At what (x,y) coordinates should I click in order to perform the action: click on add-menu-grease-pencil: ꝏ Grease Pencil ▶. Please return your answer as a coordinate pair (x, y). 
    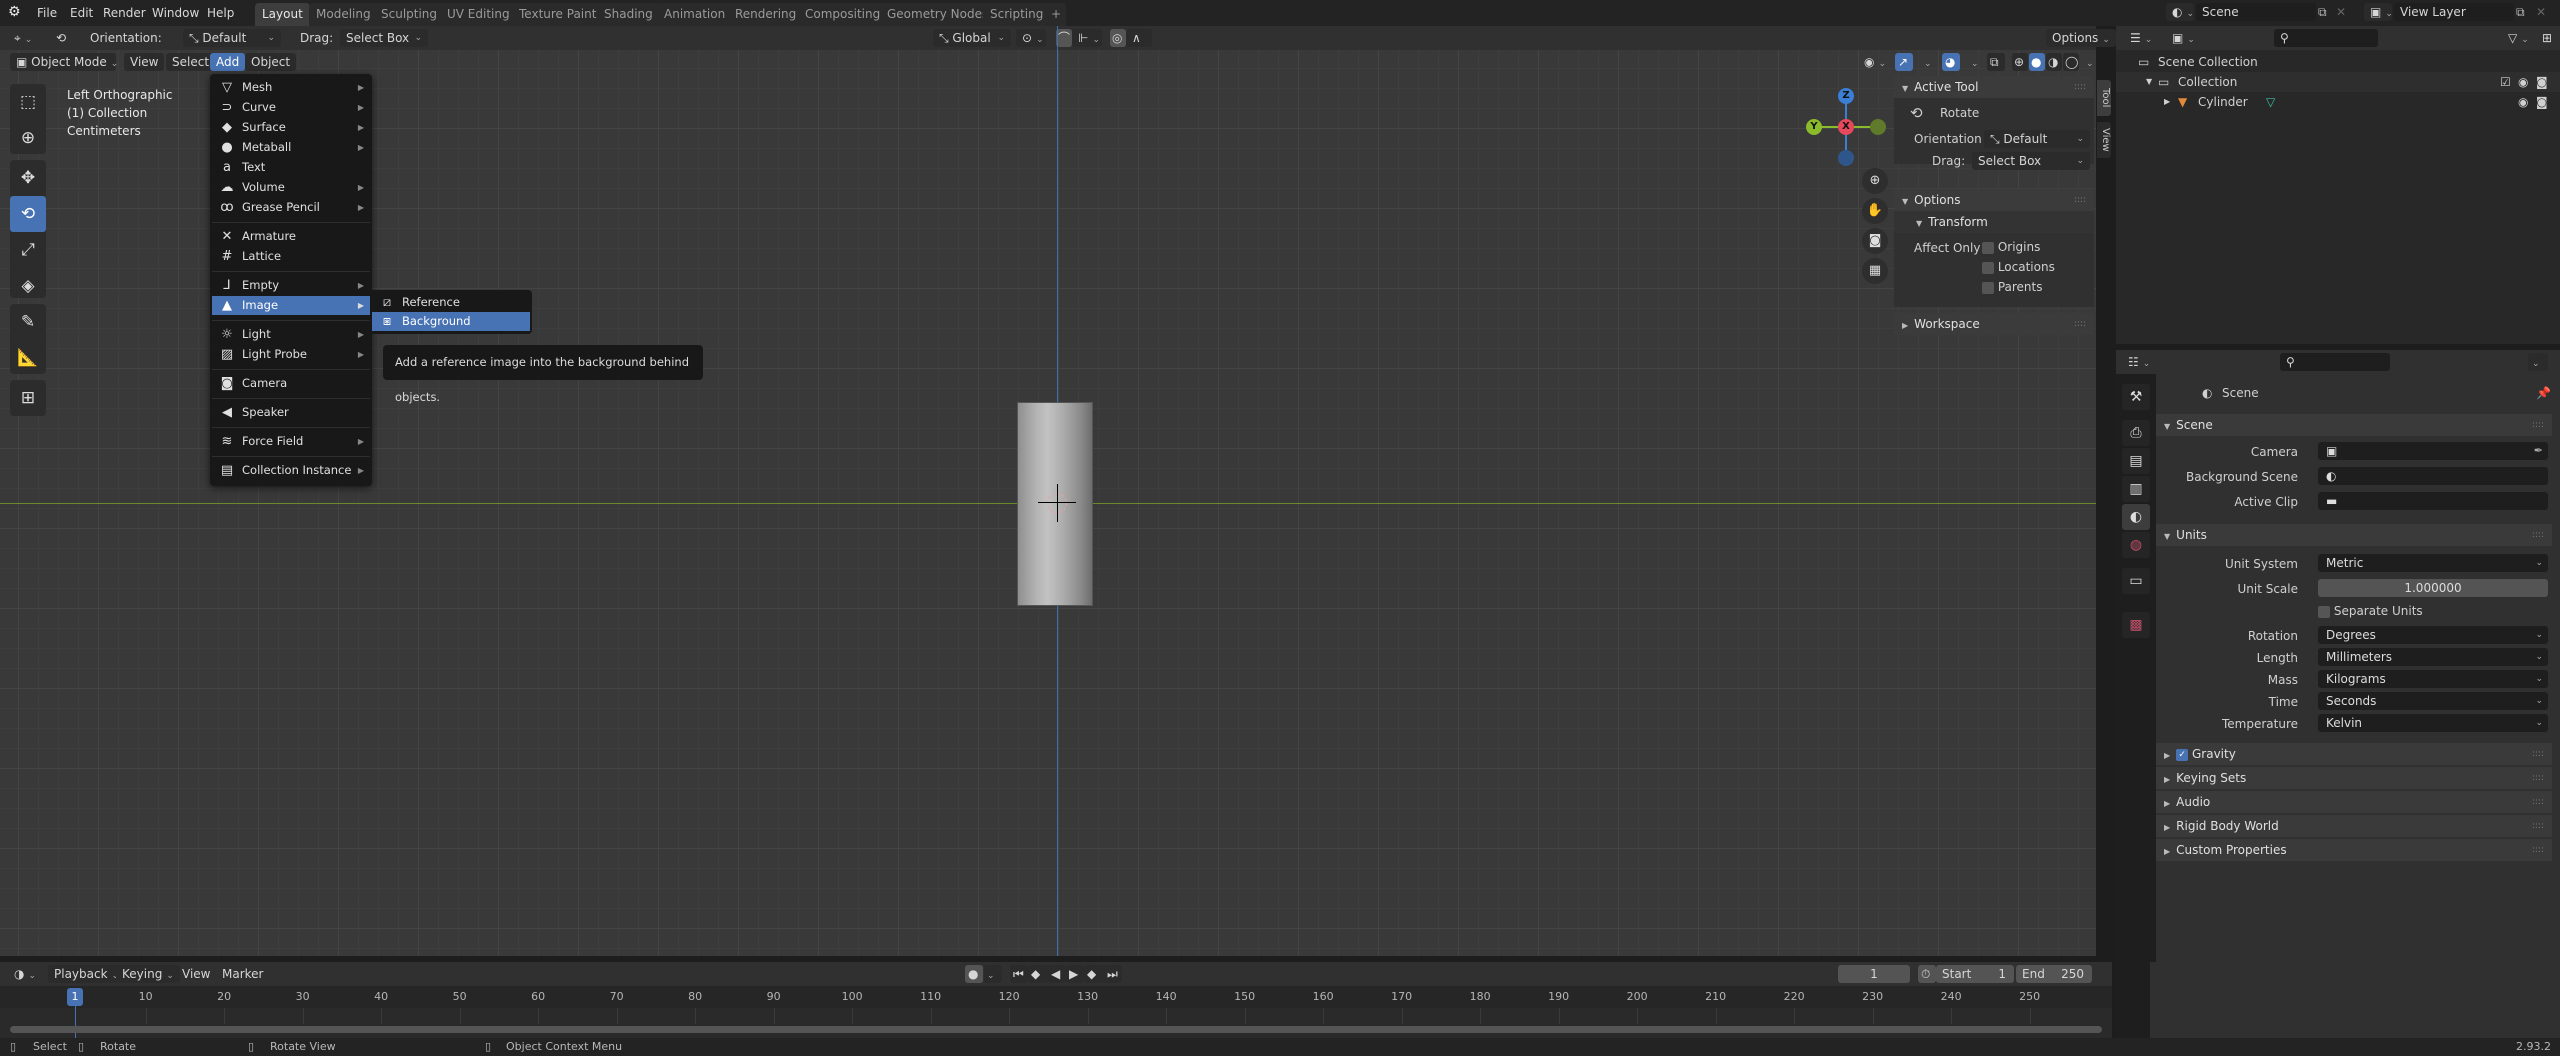
    Looking at the image, I should click on (291, 207).